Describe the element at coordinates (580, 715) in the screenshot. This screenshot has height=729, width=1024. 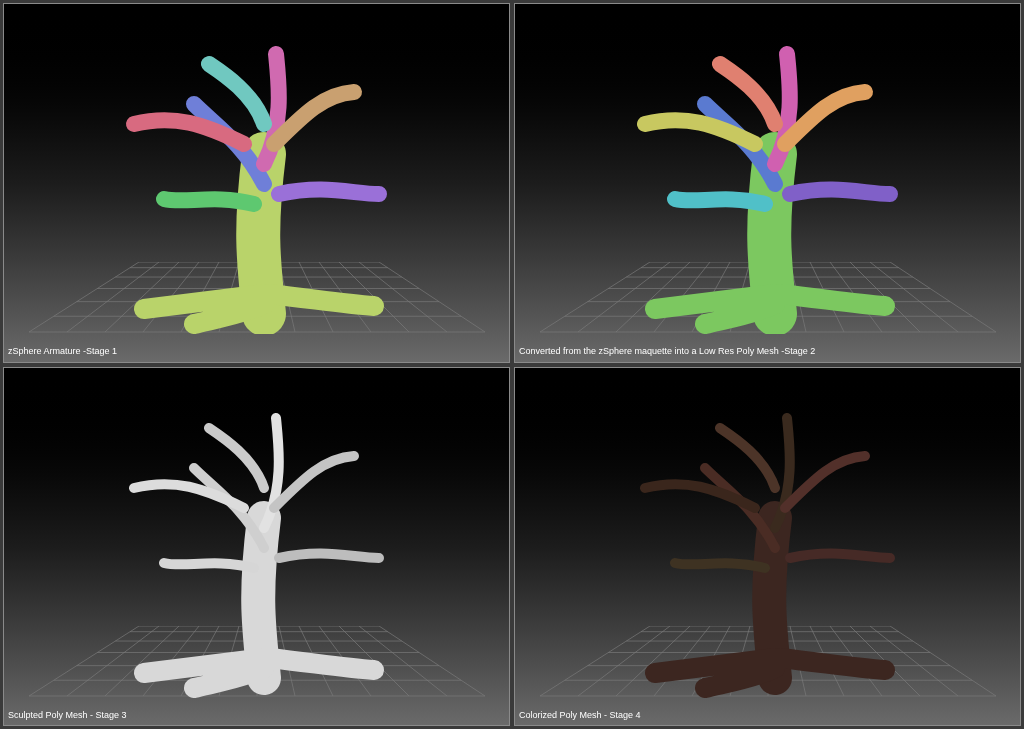
I see `viewport-caption: Colorized Poly Mesh - Stage 4` at that location.